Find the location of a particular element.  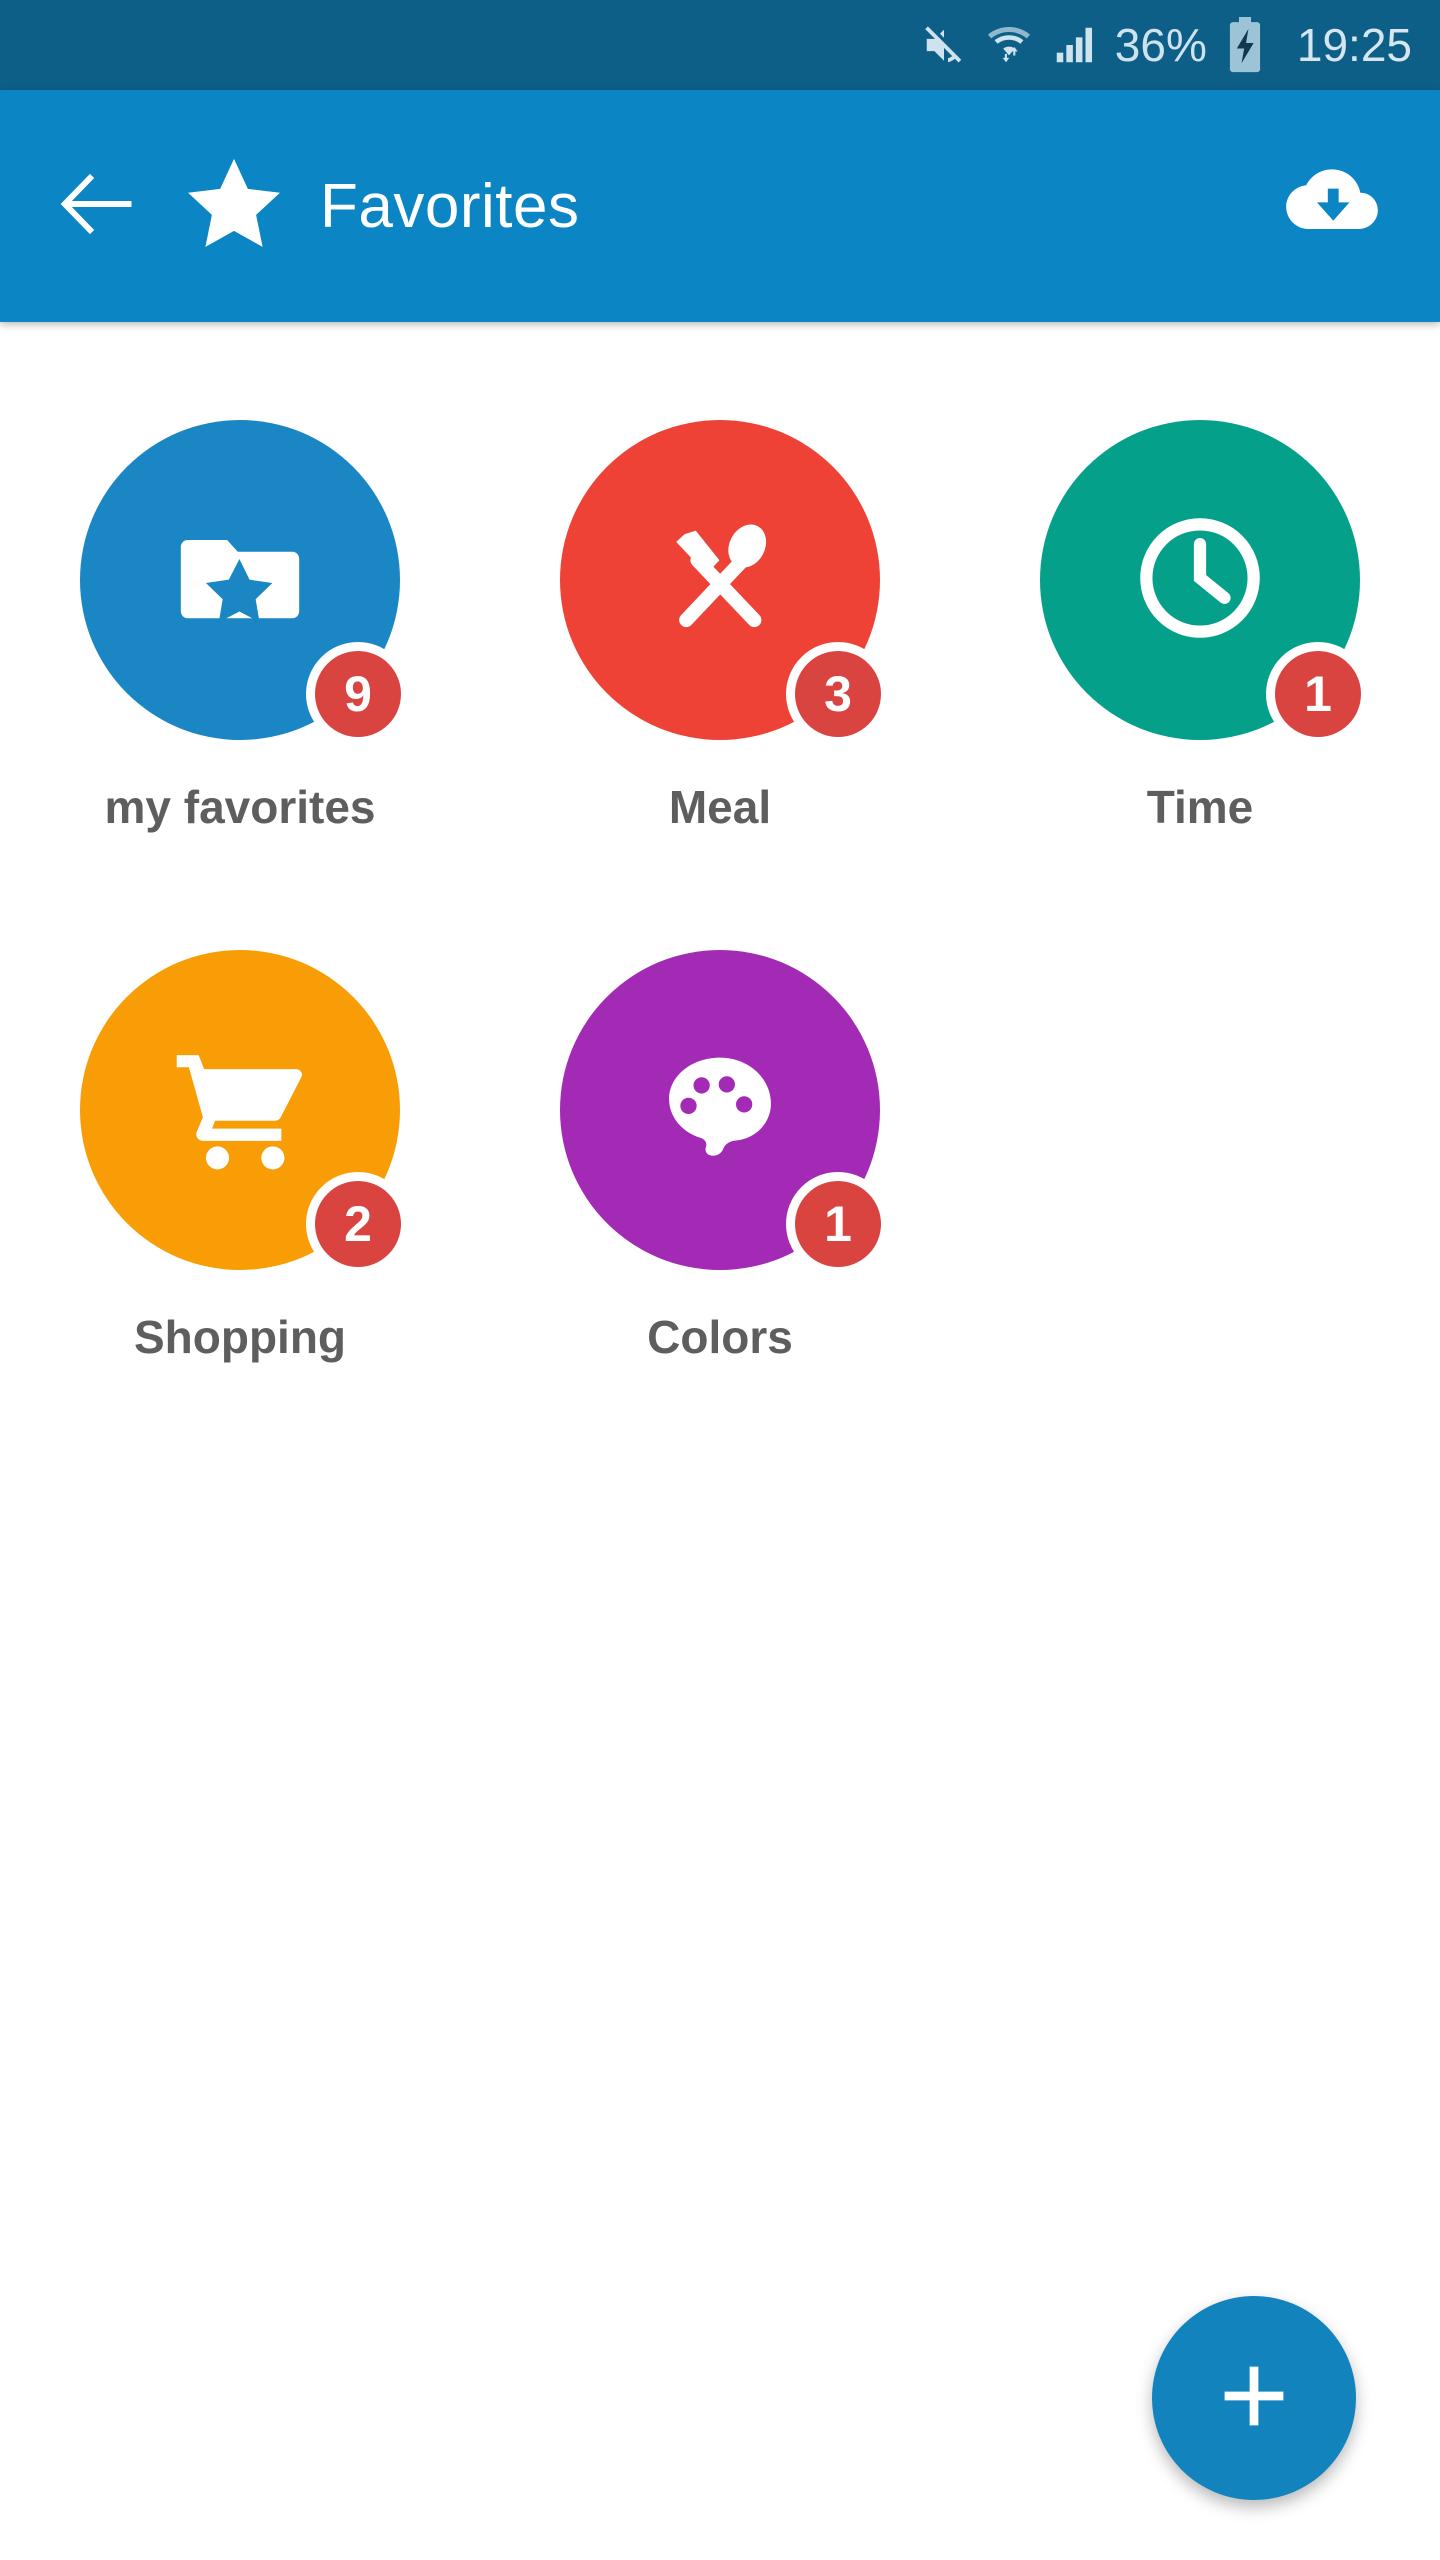

app-bar-brand: Favorites is located at coordinates (380, 206).